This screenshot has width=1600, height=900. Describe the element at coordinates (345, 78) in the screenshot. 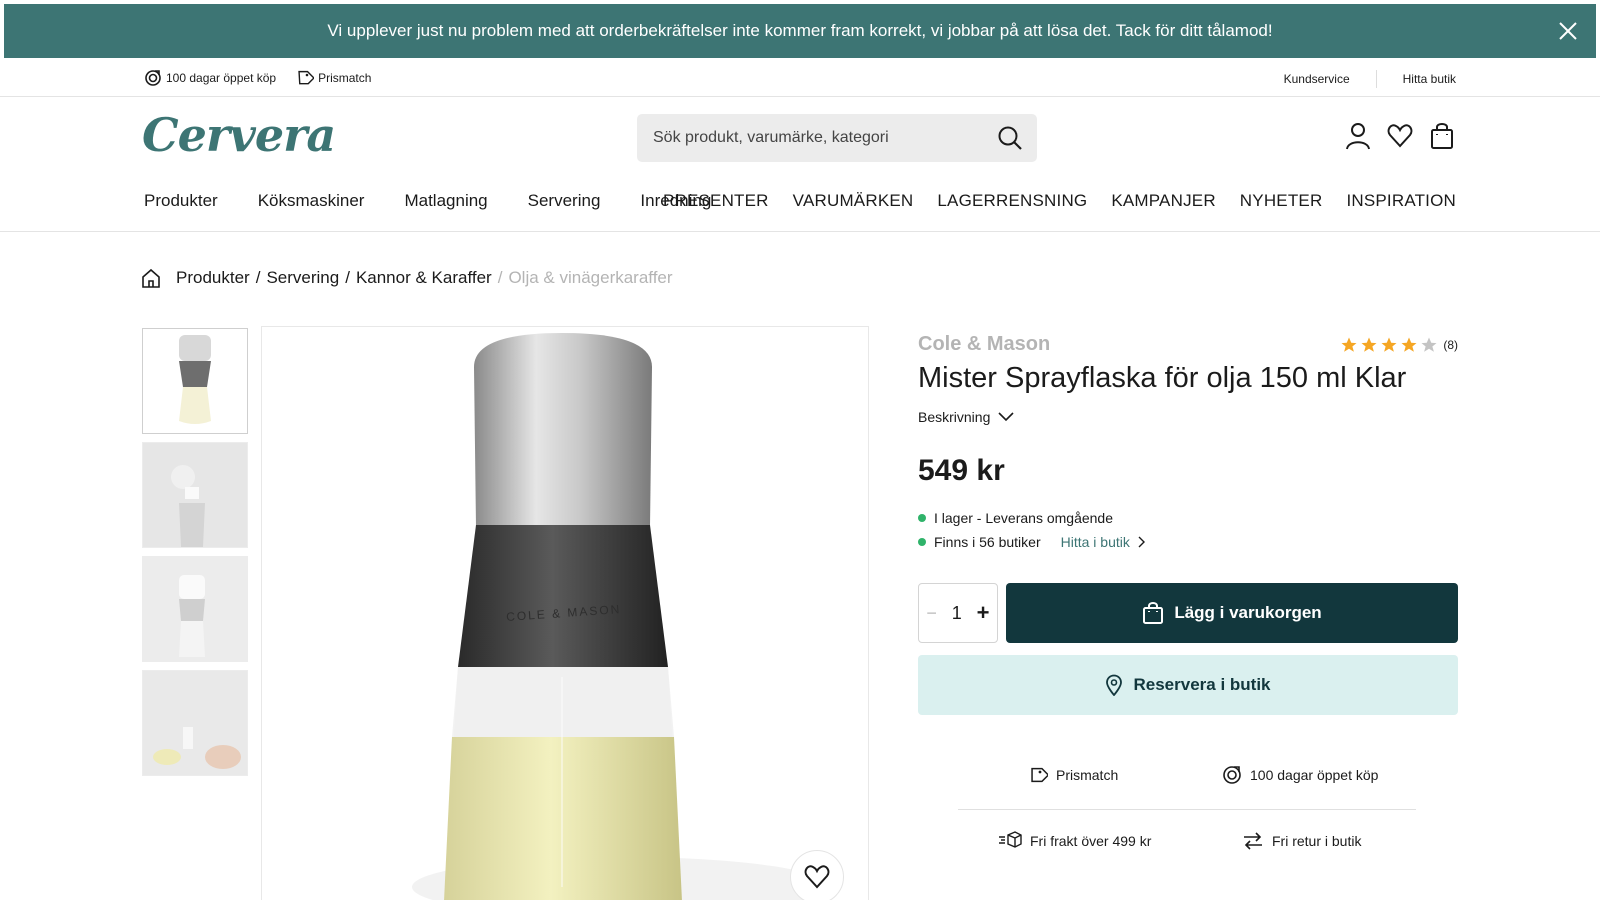

I see `usp-price-match-label: Prismatch` at that location.